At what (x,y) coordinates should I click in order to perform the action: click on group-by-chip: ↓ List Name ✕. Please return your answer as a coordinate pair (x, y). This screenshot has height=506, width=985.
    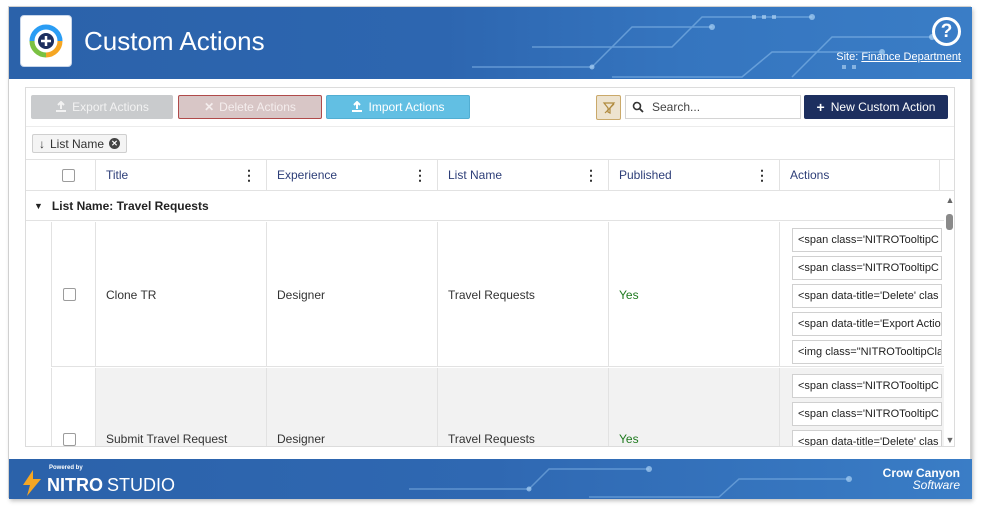
    Looking at the image, I should click on (80, 143).